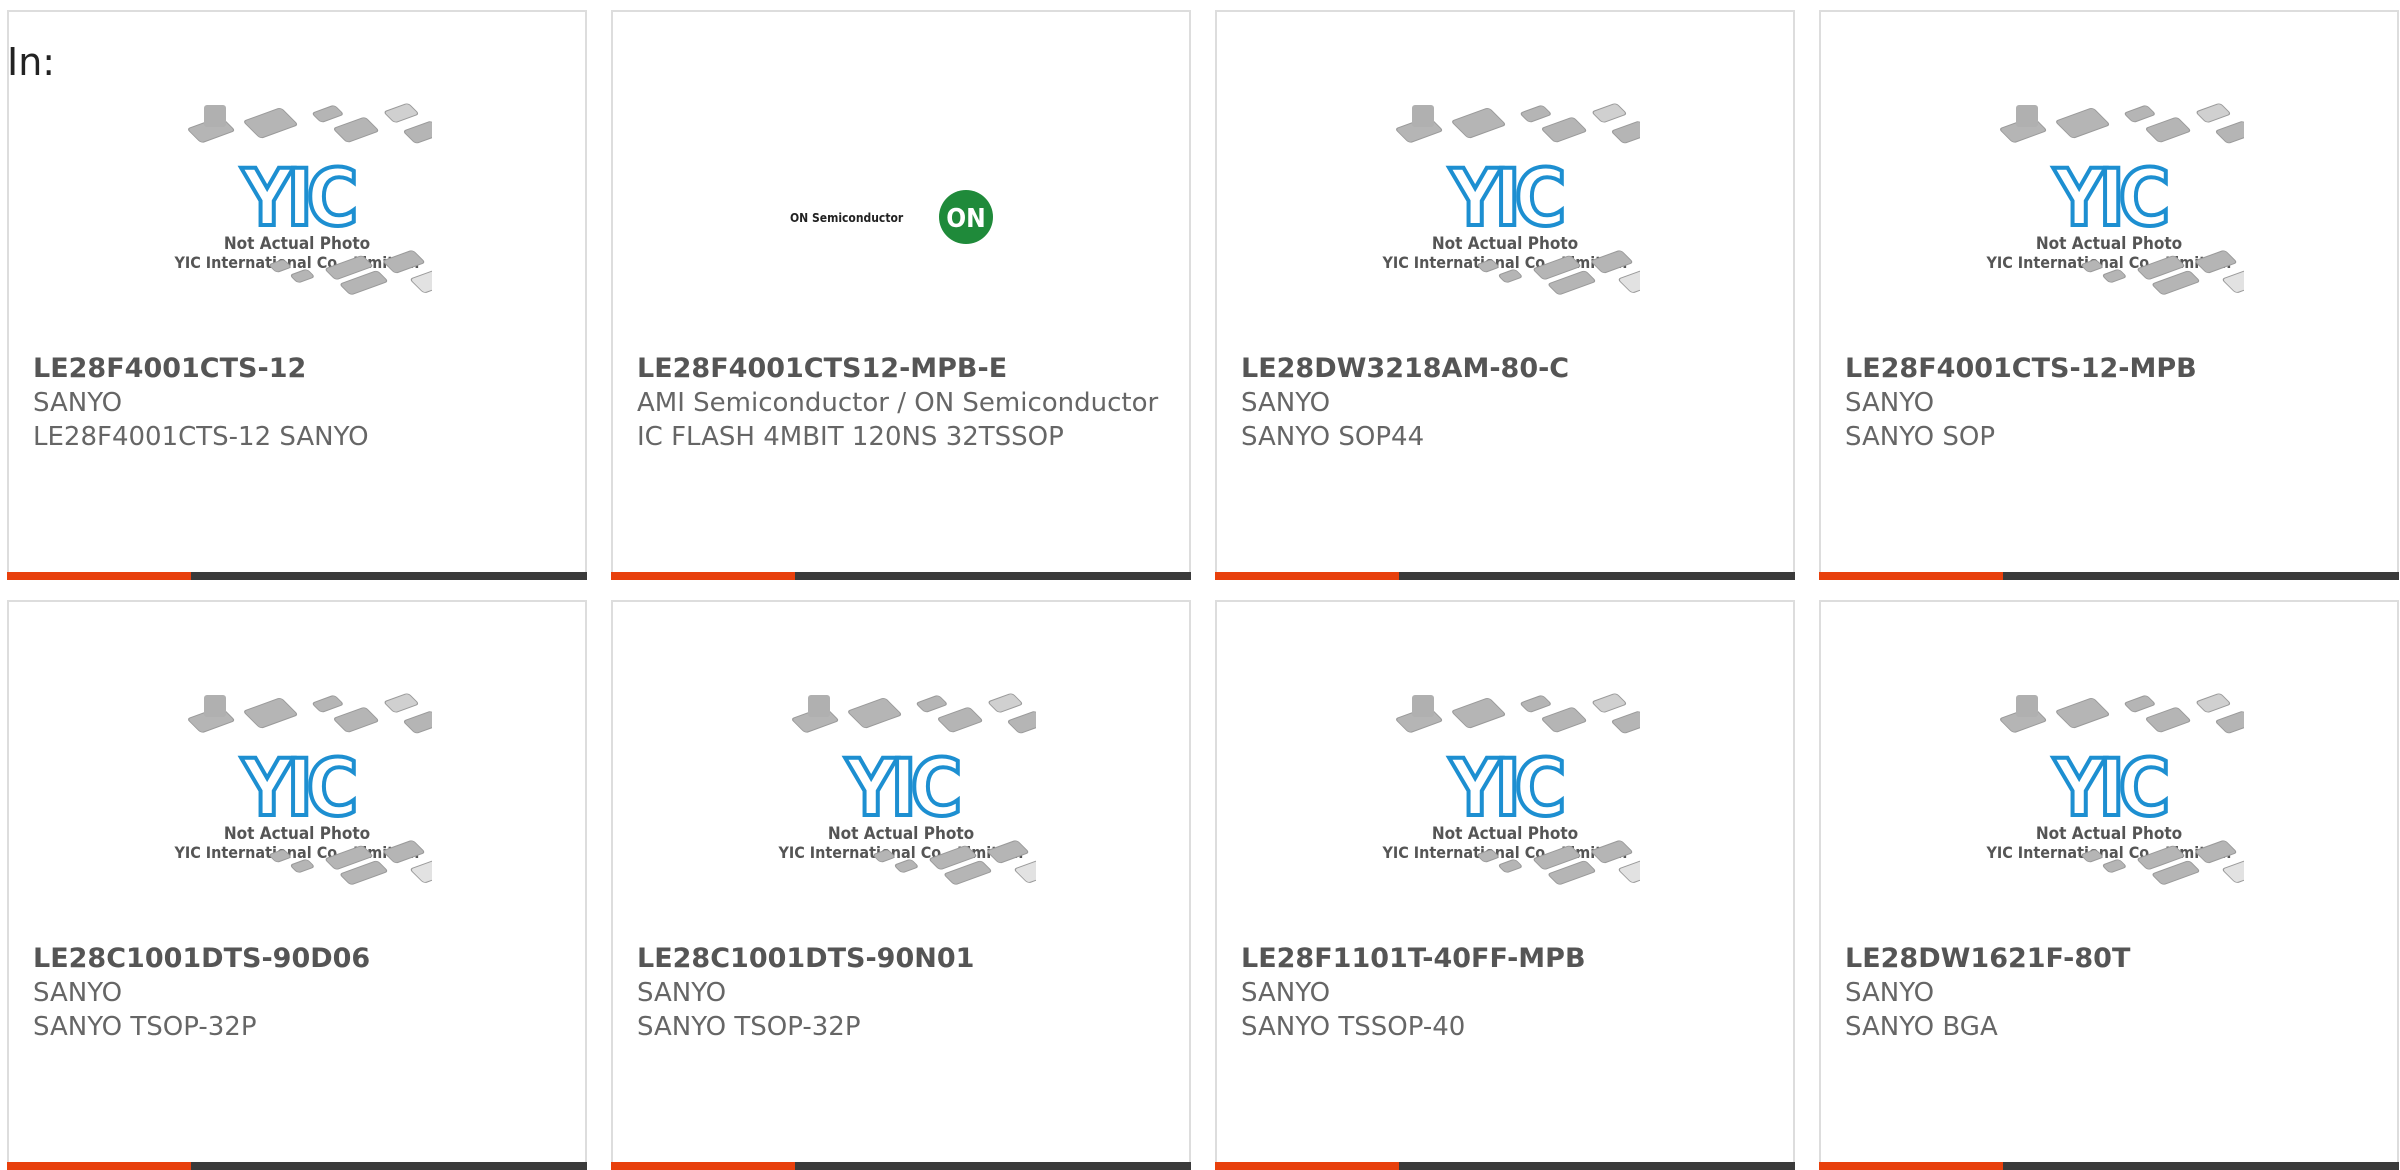  What do you see at coordinates (902, 959) in the screenshot?
I see `product-part-number: LE28C1001DTS-90N01` at bounding box center [902, 959].